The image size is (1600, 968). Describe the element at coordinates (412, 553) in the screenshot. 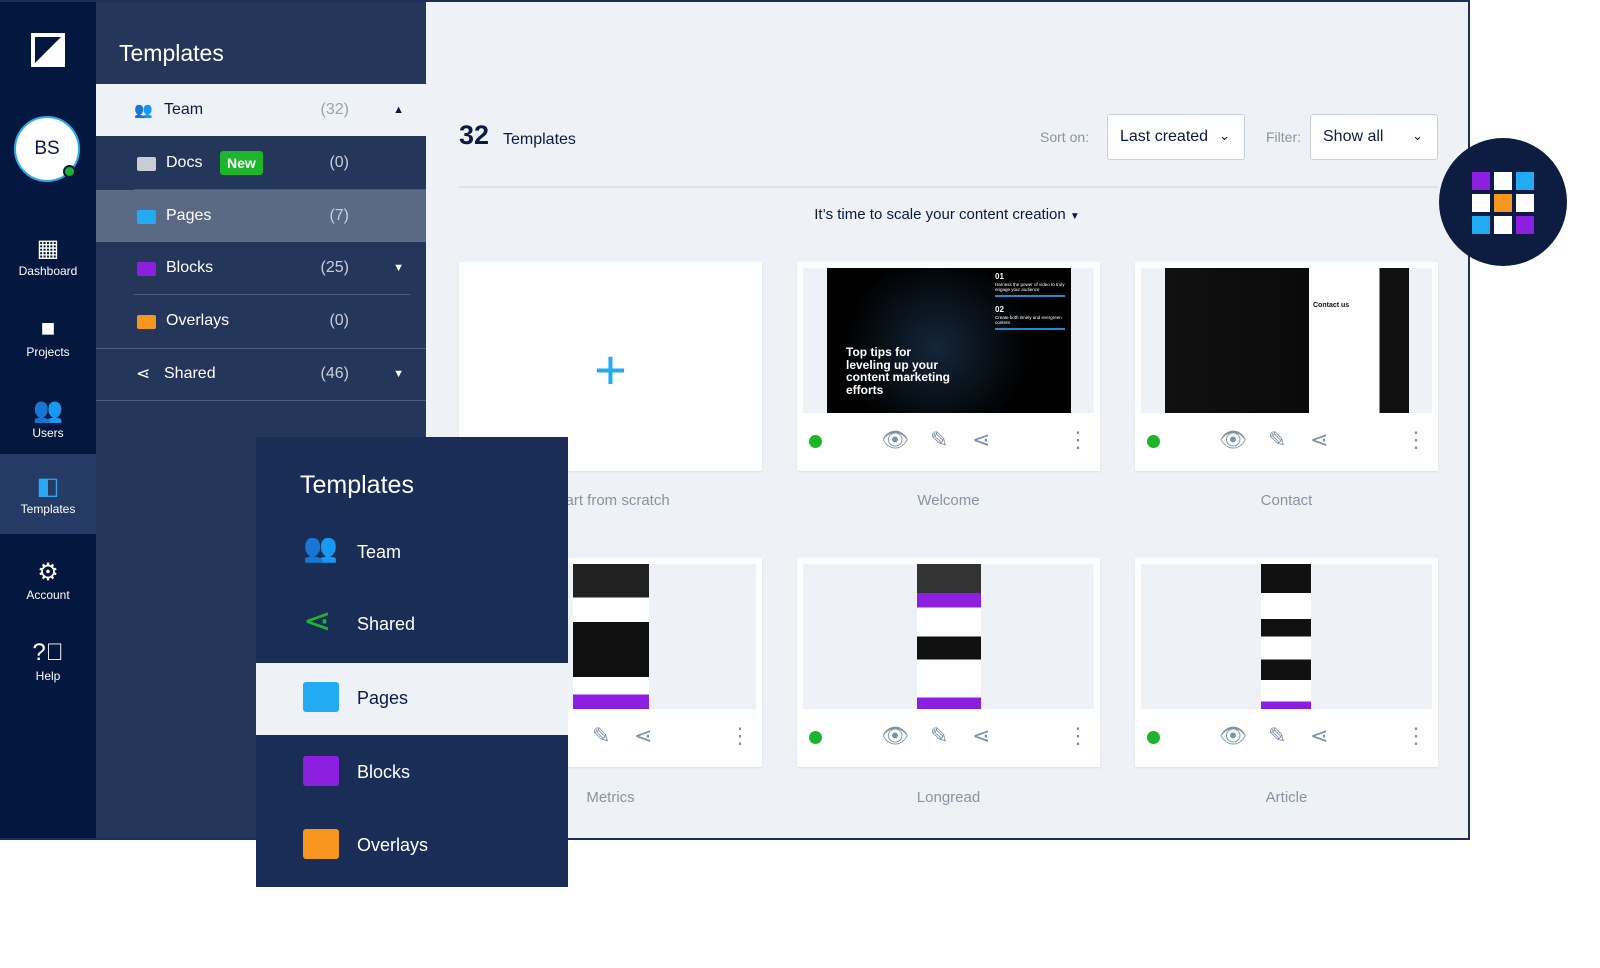

I see `overlay-item-team: 👥 Team` at that location.